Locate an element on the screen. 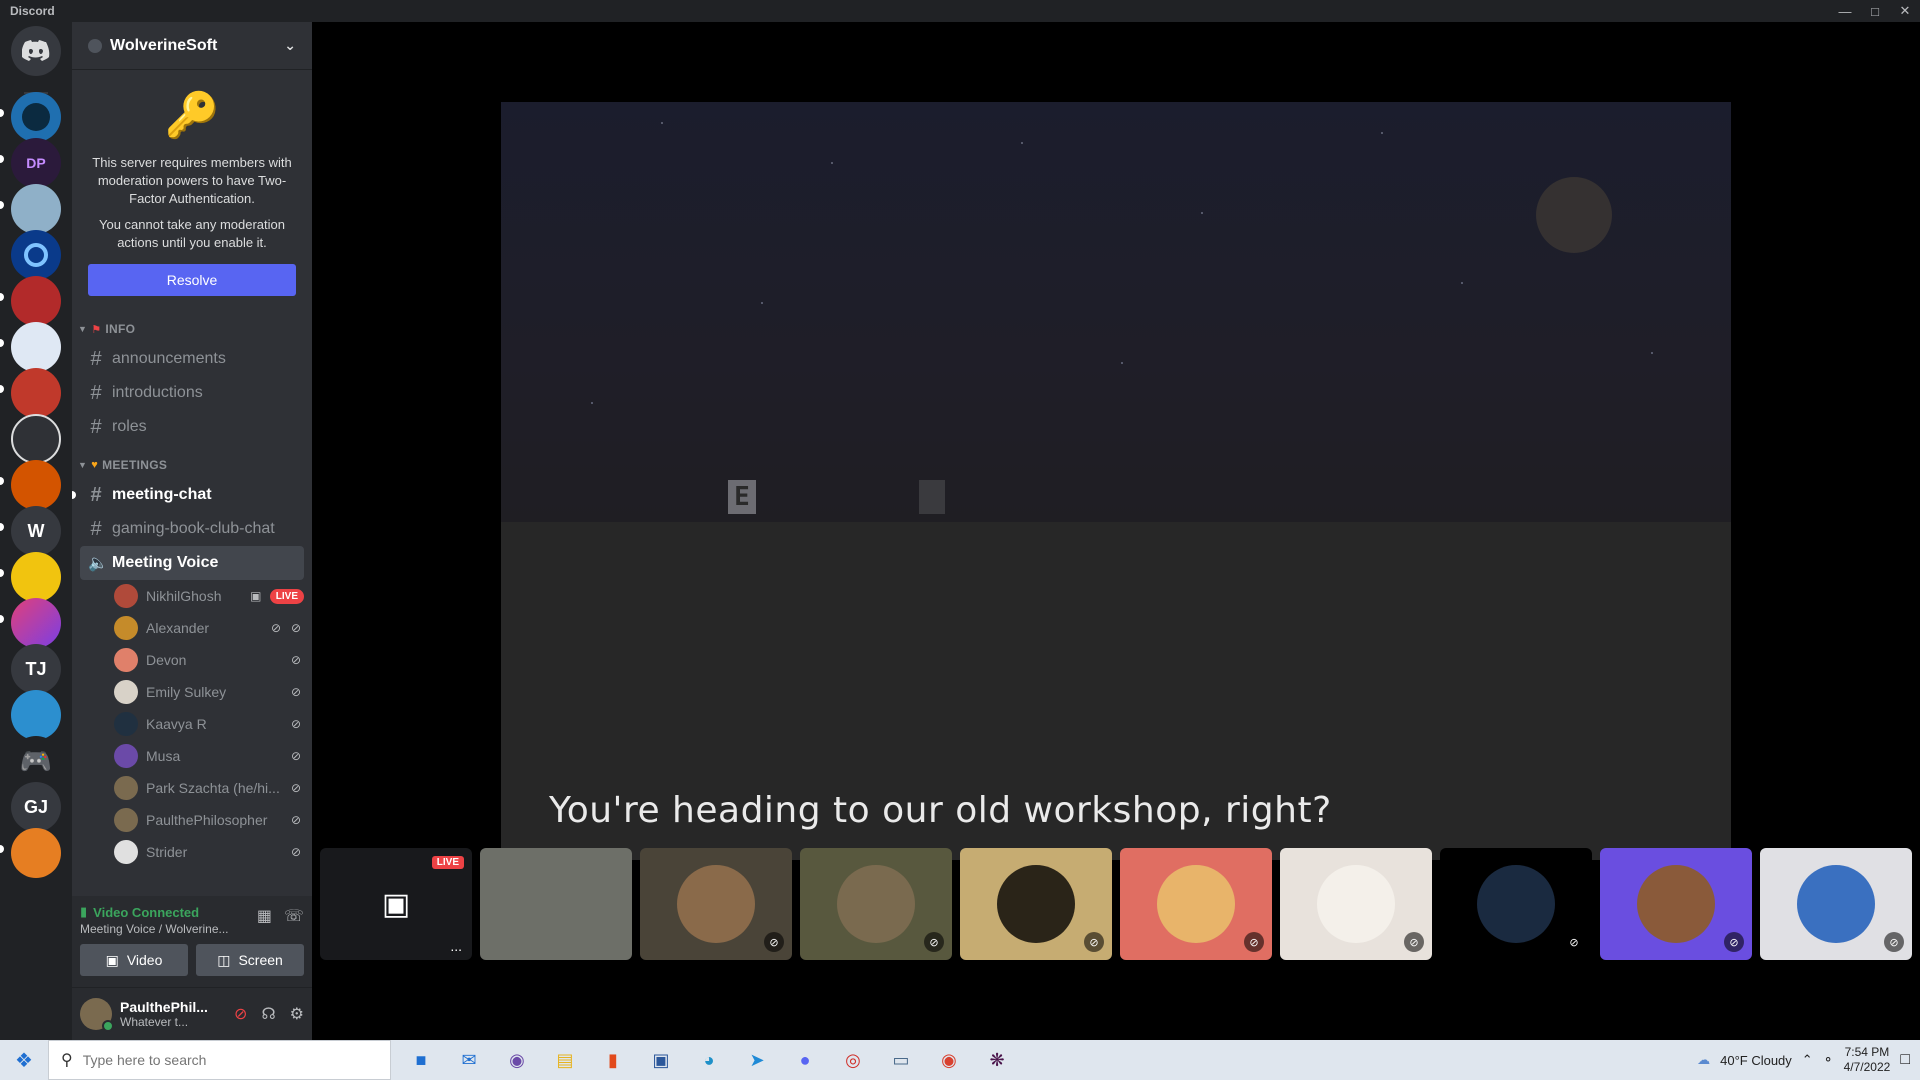 This screenshot has width=1920, height=1080. server-icon-tj: TJ is located at coordinates (36, 669).